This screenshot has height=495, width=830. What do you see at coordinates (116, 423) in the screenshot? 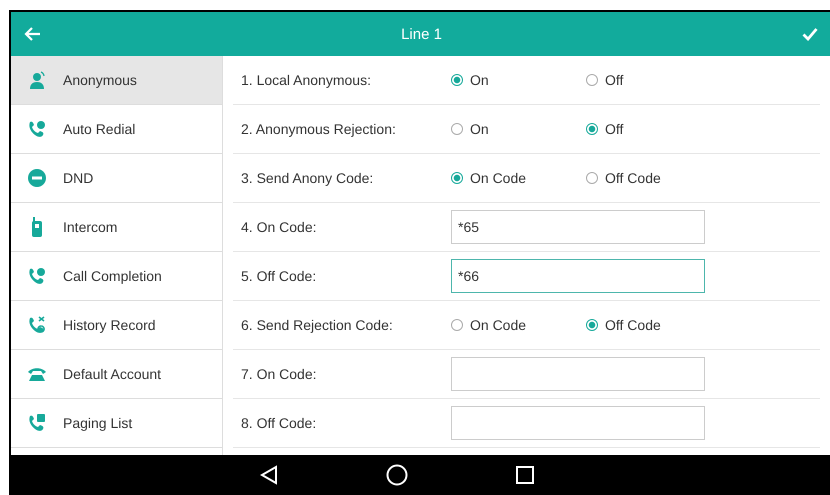
I see `sidebar-item: Paging List` at bounding box center [116, 423].